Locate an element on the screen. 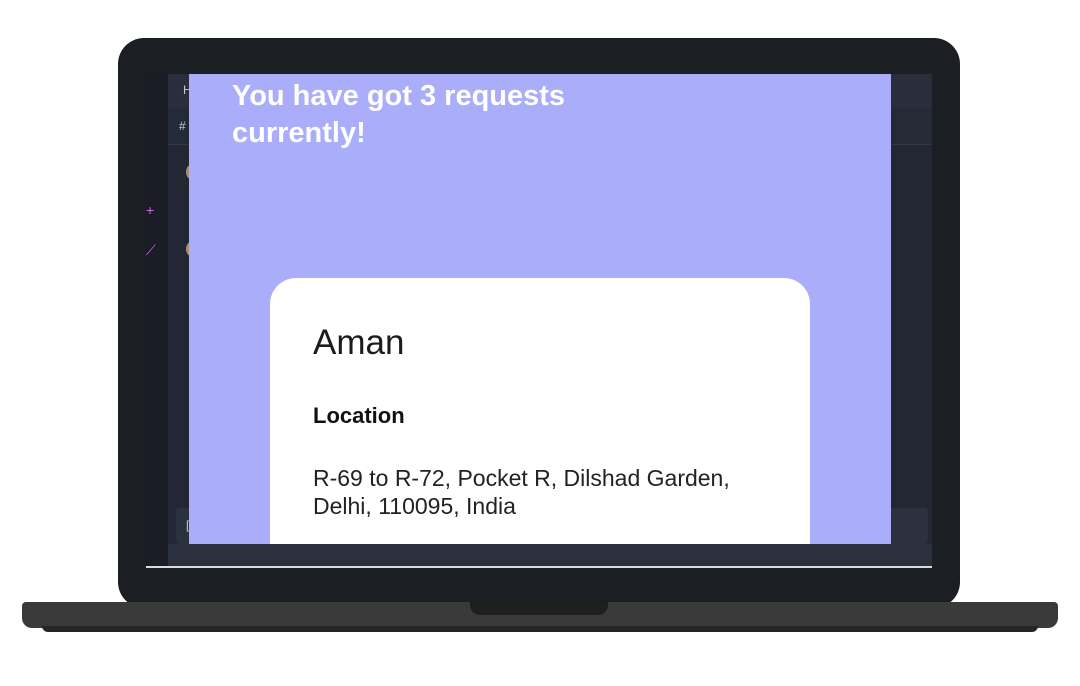 The height and width of the screenshot is (686, 1080). background-bottom-bar is located at coordinates (550, 555).